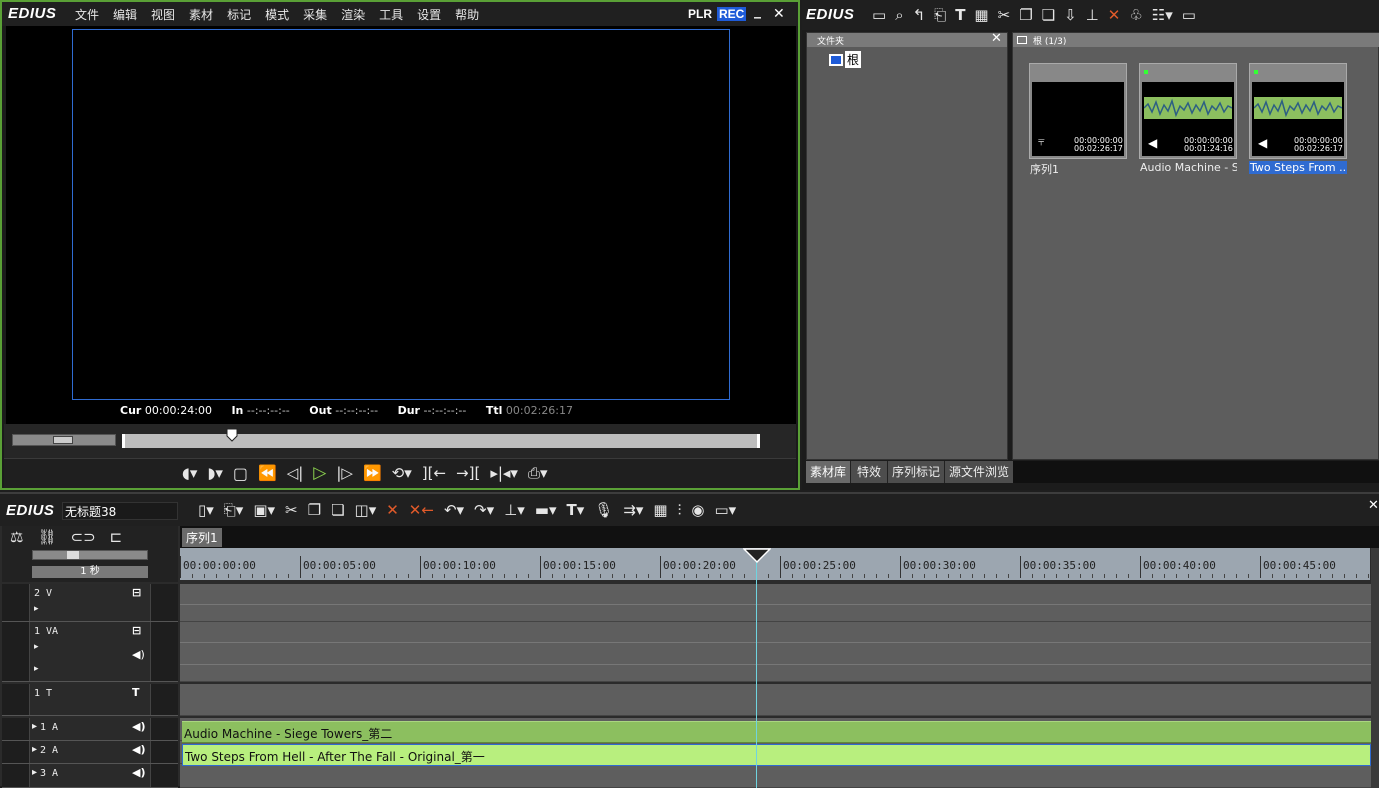 The image size is (1379, 788). I want to click on track-header: 2 V ▸ ⊟, so click(90, 603).